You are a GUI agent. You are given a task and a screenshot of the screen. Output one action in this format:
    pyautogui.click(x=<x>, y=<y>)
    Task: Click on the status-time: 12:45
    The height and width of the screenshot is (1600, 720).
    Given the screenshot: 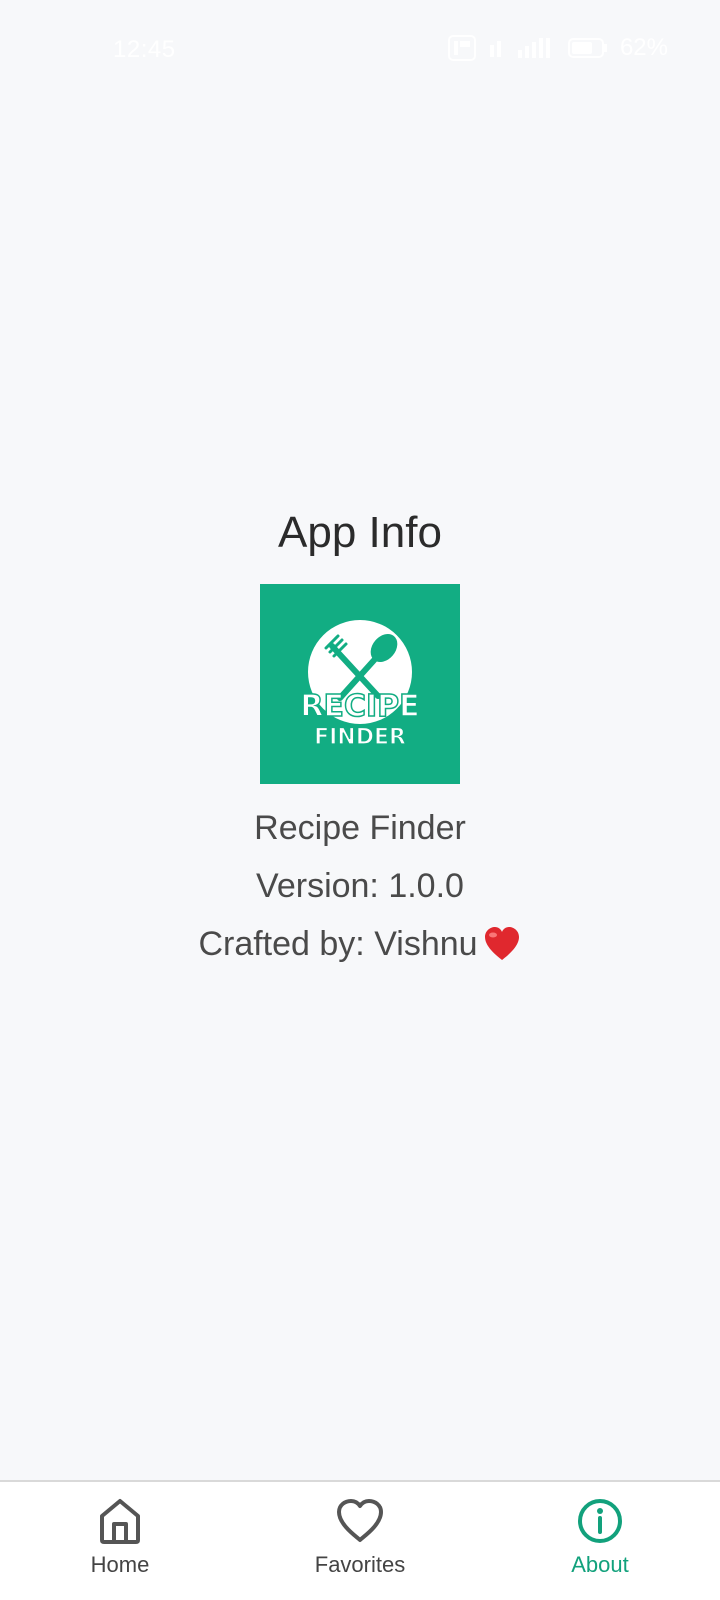 What is the action you would take?
    pyautogui.click(x=144, y=49)
    